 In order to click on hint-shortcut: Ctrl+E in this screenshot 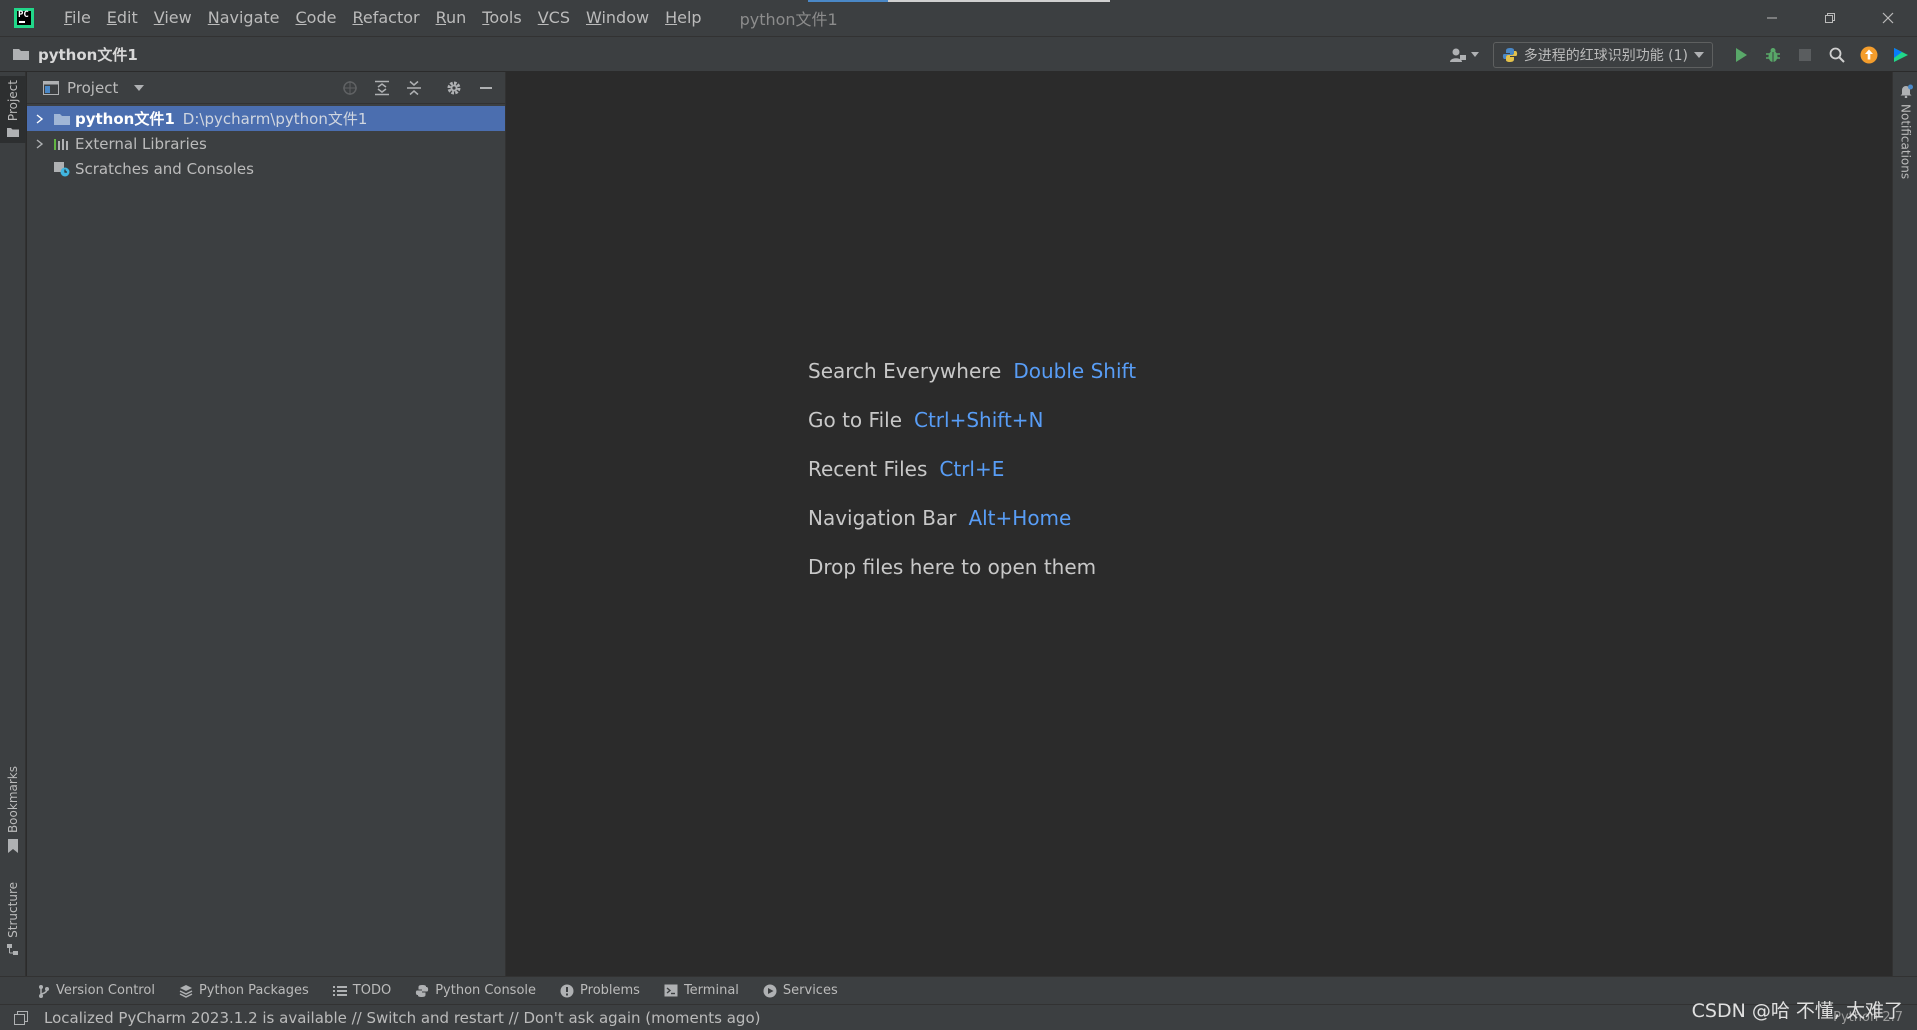, I will do `click(972, 469)`.